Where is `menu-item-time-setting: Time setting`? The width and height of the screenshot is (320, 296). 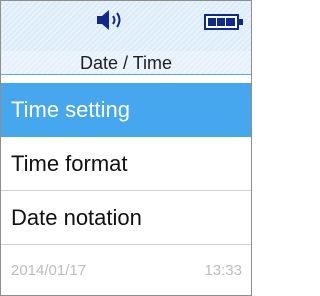
menu-item-time-setting: Time setting is located at coordinates (126, 110).